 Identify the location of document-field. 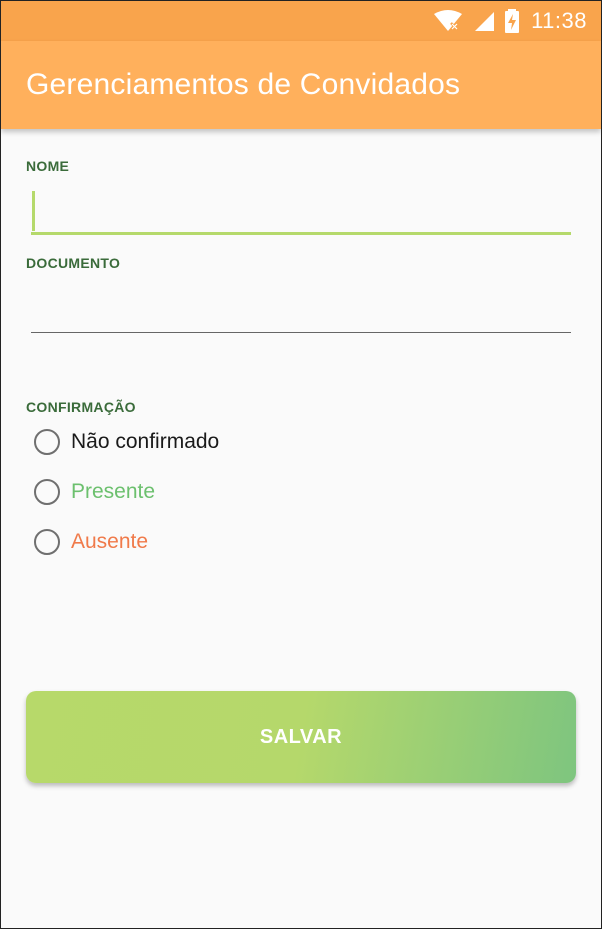
(301, 310).